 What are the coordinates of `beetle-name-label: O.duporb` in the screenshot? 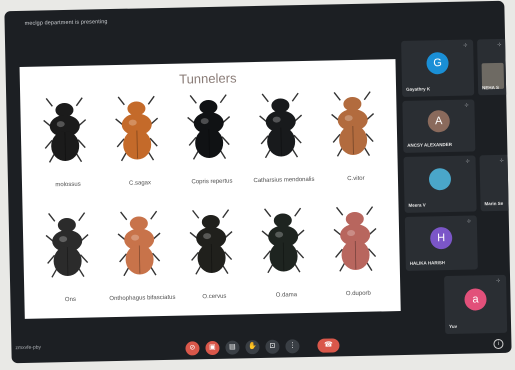 It's located at (358, 294).